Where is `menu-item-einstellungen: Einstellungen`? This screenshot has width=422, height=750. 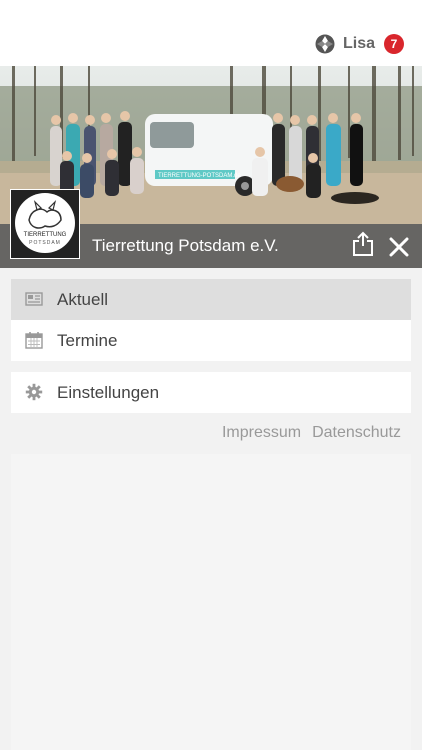 menu-item-einstellungen: Einstellungen is located at coordinates (211, 392).